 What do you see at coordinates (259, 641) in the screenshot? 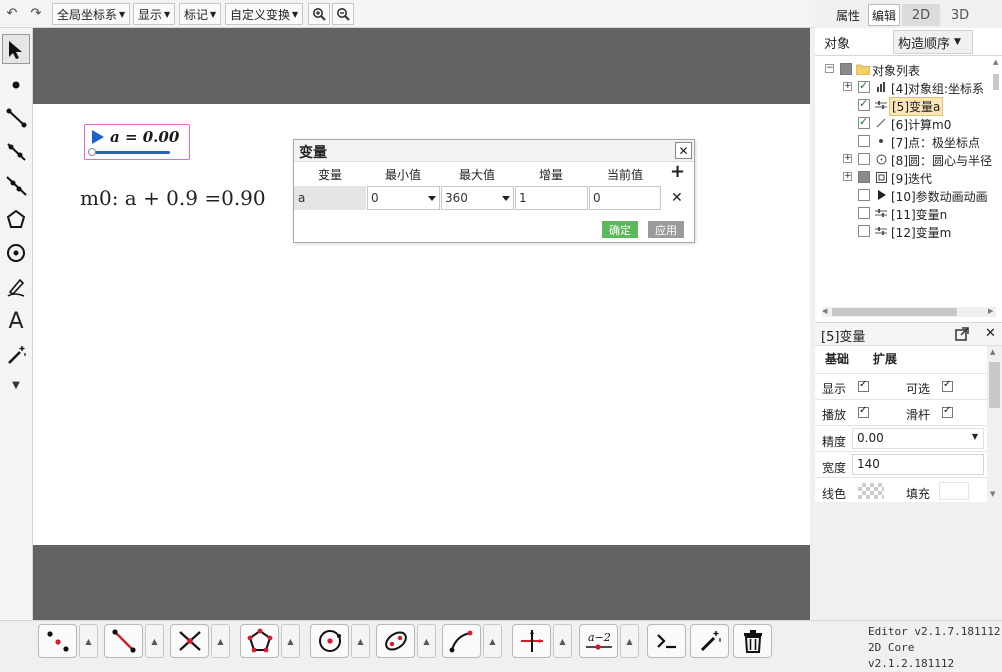
I see `polygon-tool-button` at bounding box center [259, 641].